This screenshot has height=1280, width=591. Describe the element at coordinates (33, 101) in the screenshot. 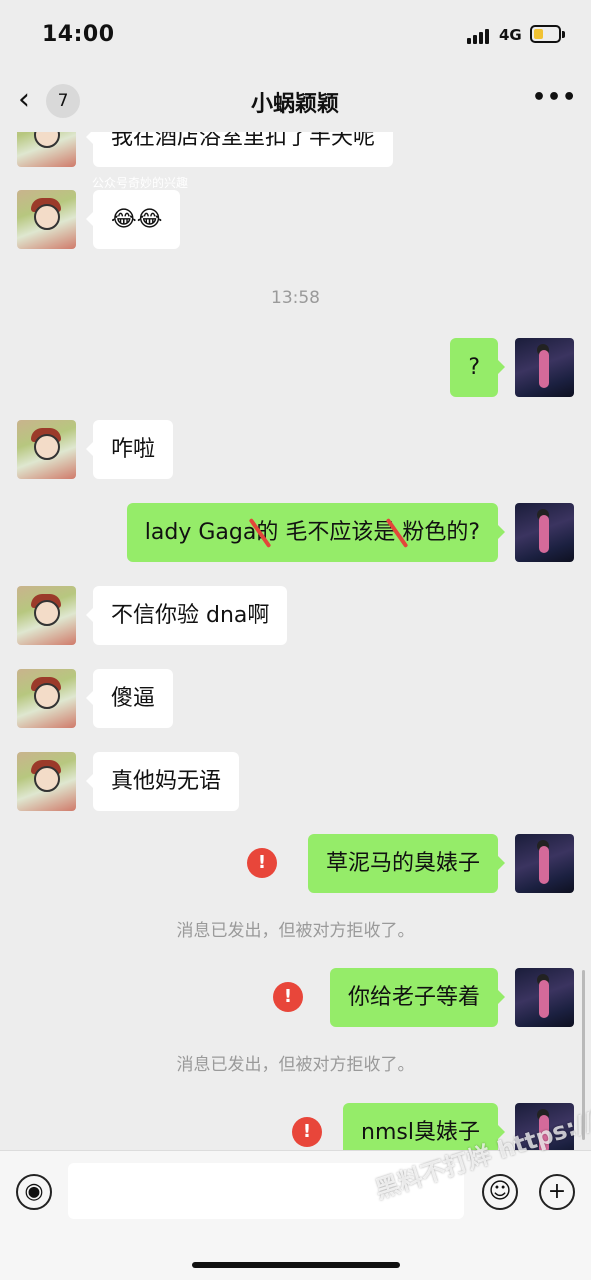

I see `back-chevron-icon: ‹` at that location.